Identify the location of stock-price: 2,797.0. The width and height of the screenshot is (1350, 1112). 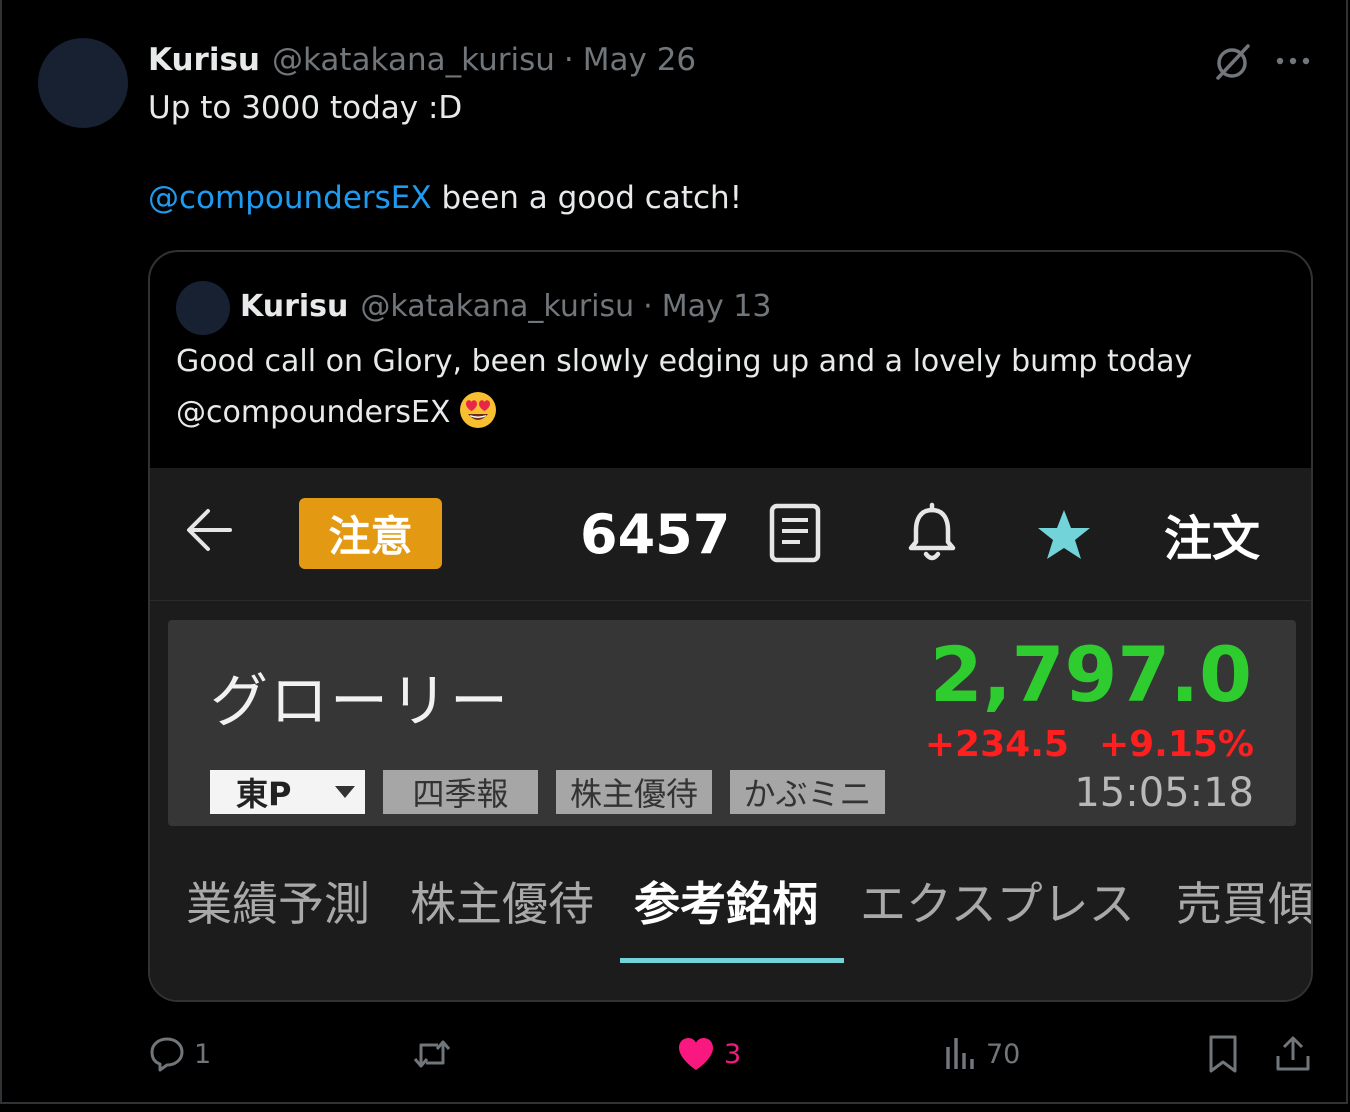
(1090, 674).